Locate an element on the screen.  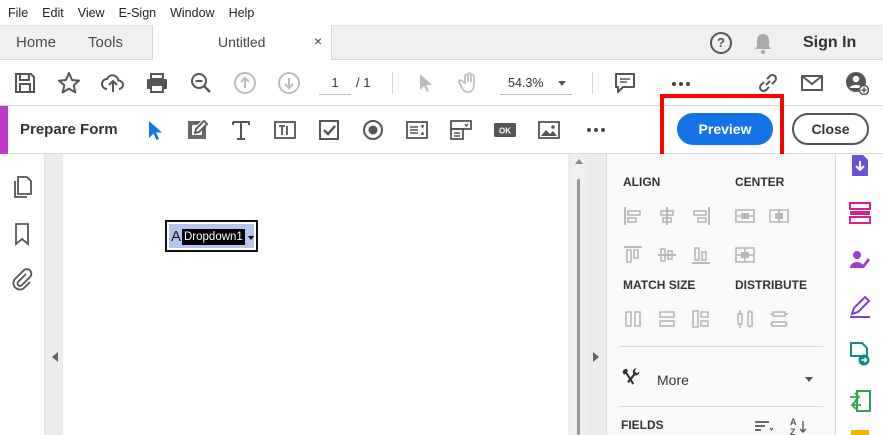
star-icon is located at coordinates (69, 83).